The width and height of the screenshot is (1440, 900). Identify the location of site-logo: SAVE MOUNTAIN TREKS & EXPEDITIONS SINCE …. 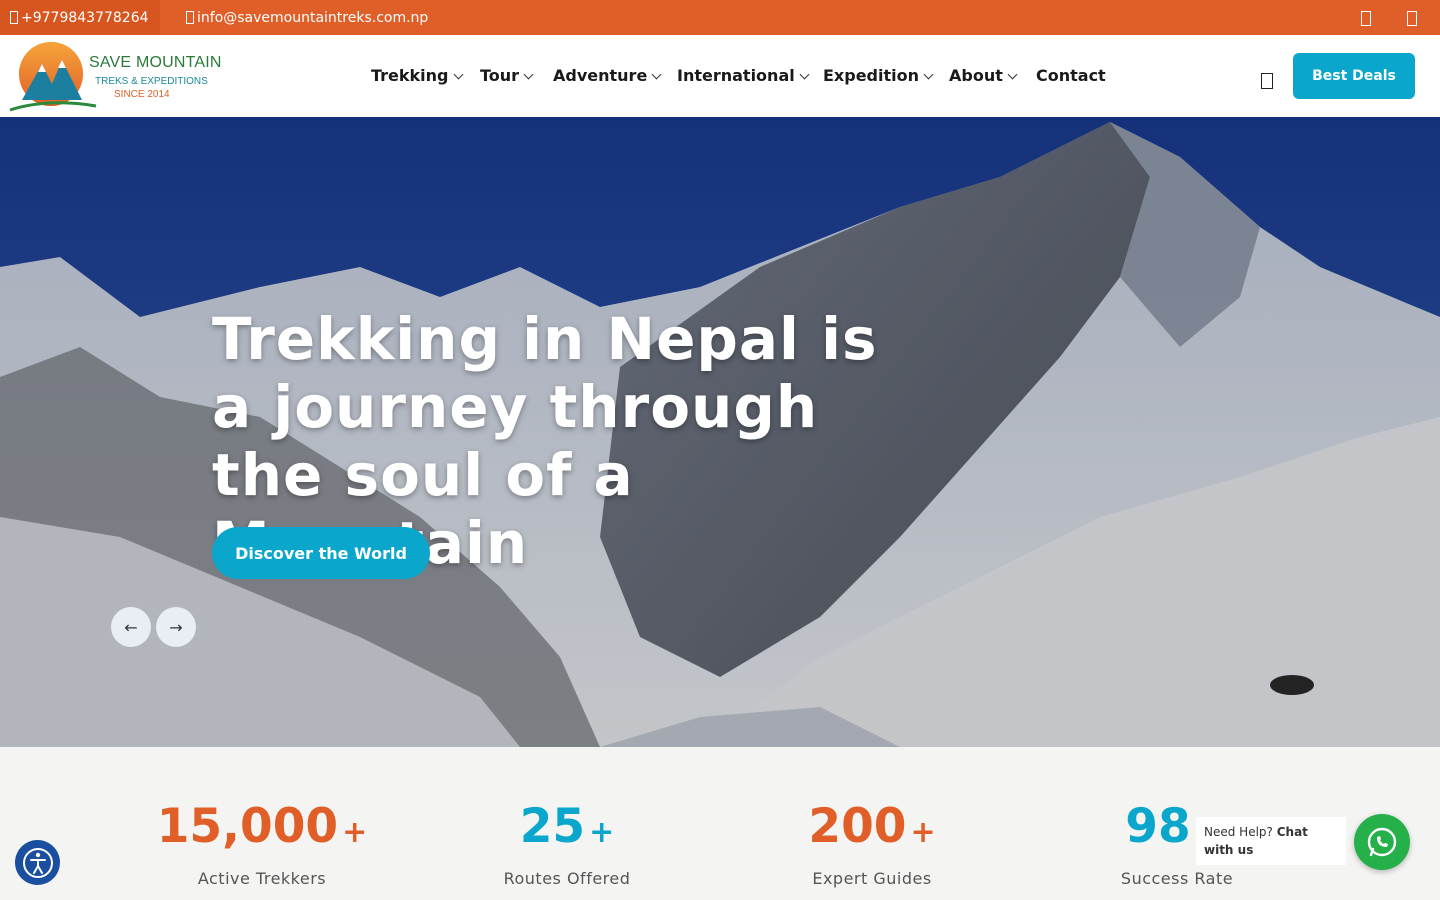
(118, 76).